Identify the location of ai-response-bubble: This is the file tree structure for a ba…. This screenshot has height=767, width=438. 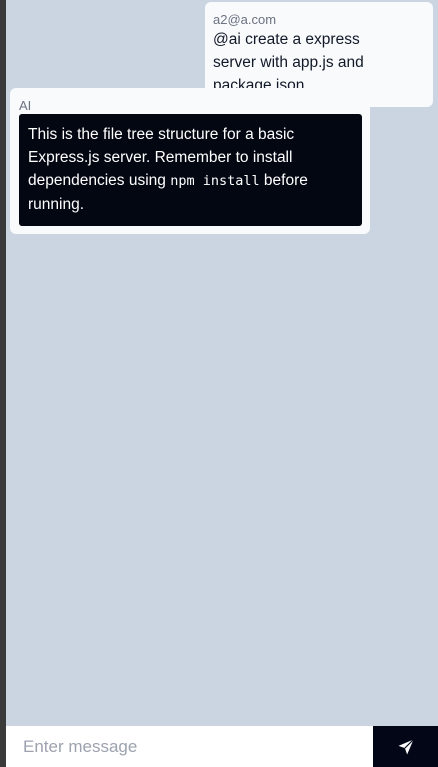
(190, 170).